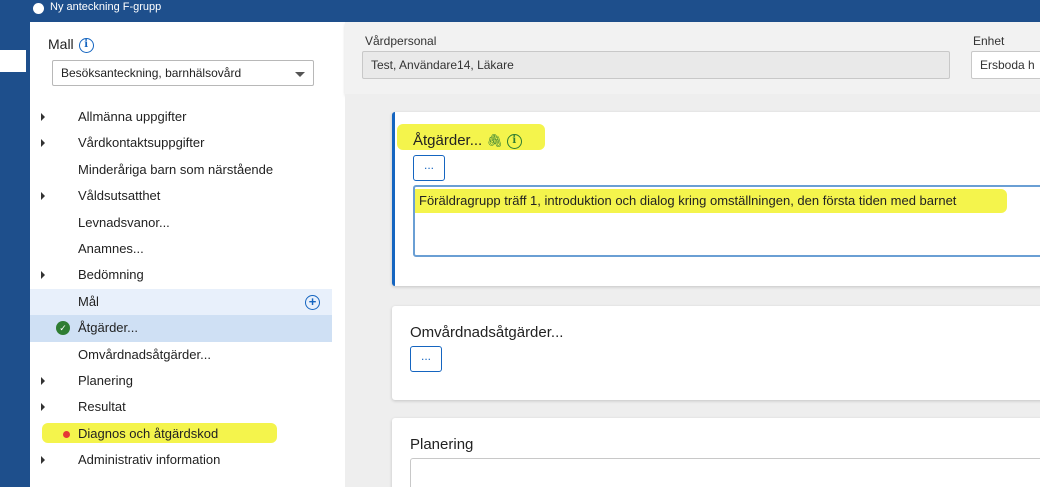  I want to click on atgarder-title: Åtgärder... 🖇 i, so click(467, 140).